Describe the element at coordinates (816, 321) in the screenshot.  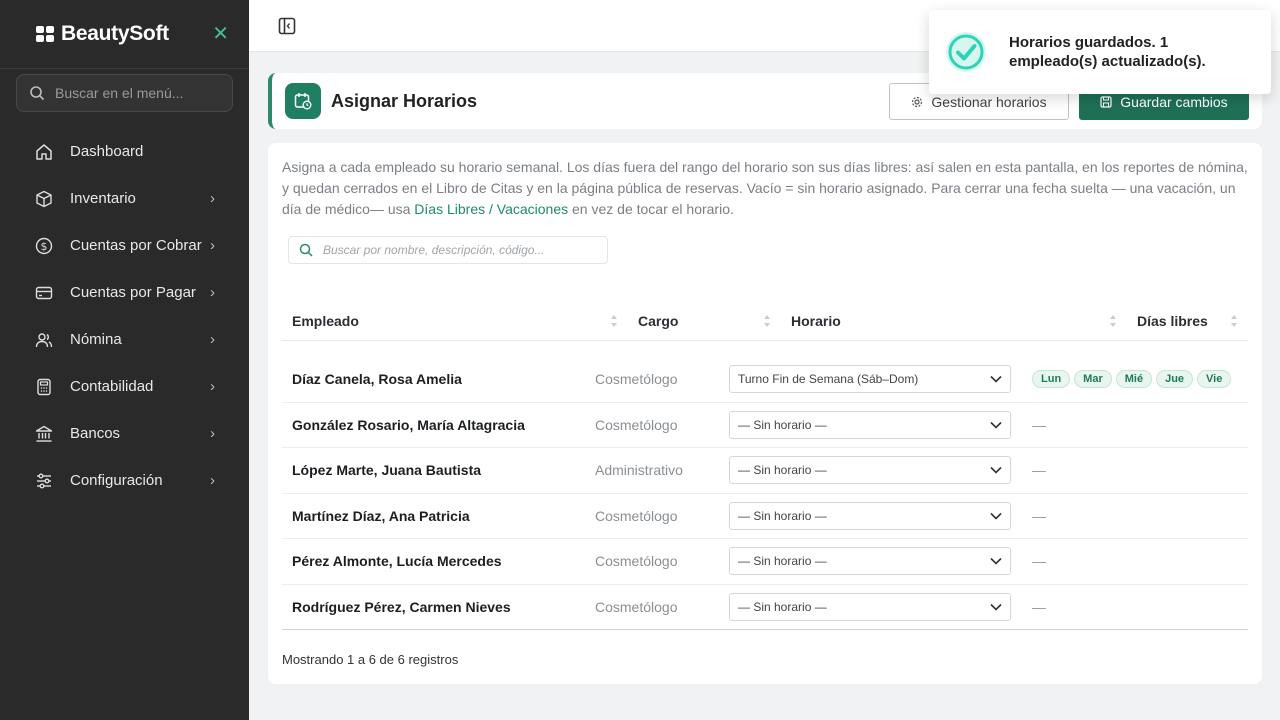
I see `column-header-horario: Horario` at that location.